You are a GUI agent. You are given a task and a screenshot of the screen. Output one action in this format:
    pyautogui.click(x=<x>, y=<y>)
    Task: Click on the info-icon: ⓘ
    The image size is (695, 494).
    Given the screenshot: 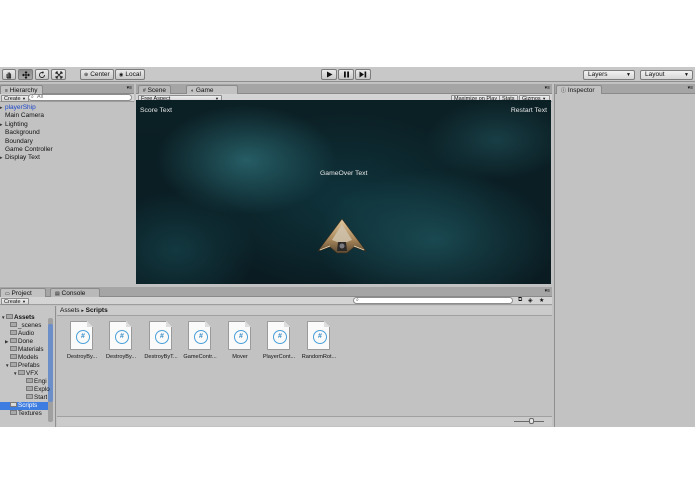 What is the action you would take?
    pyautogui.click(x=564, y=91)
    